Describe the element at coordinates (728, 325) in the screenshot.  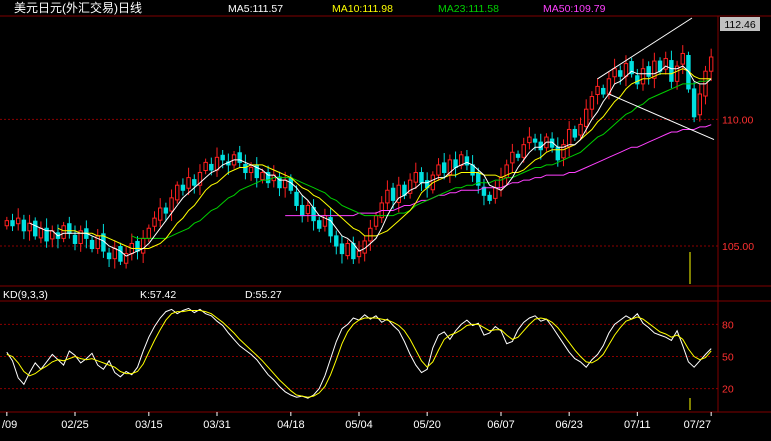
I see `kd-tick-label: 80` at that location.